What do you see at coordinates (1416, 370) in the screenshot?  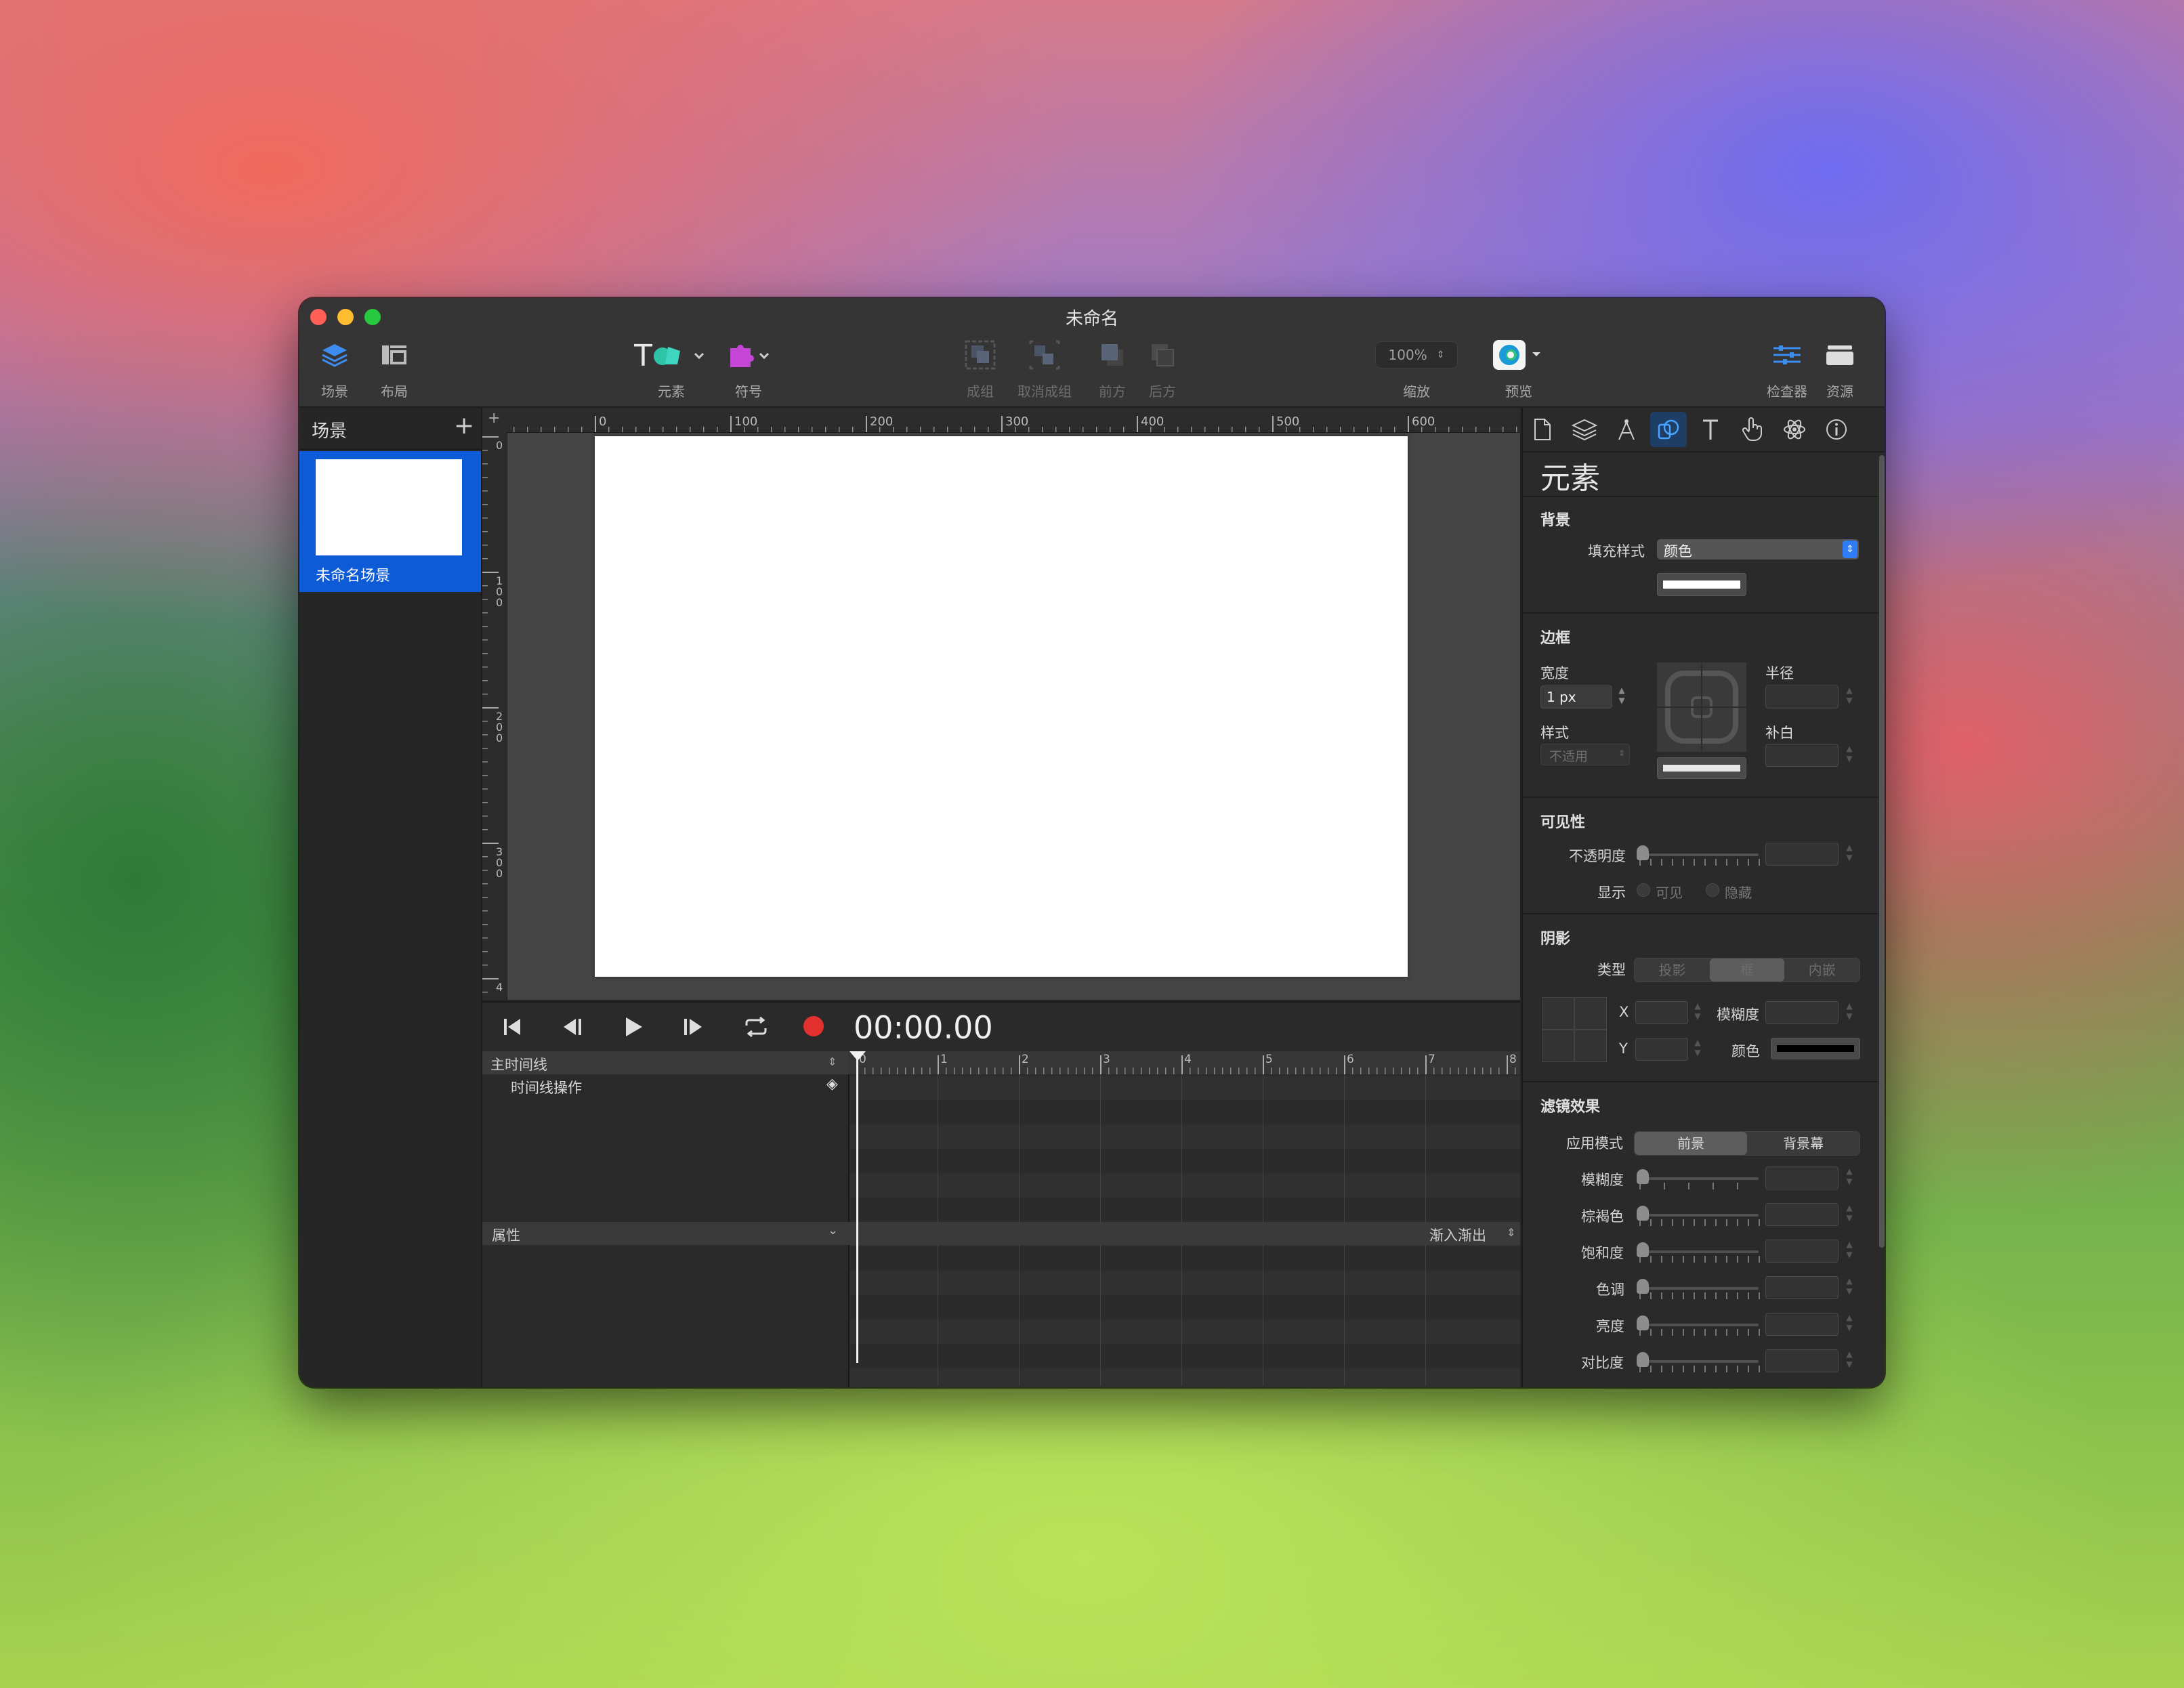 I see `zoom-control: 100%⇕ 缩放` at bounding box center [1416, 370].